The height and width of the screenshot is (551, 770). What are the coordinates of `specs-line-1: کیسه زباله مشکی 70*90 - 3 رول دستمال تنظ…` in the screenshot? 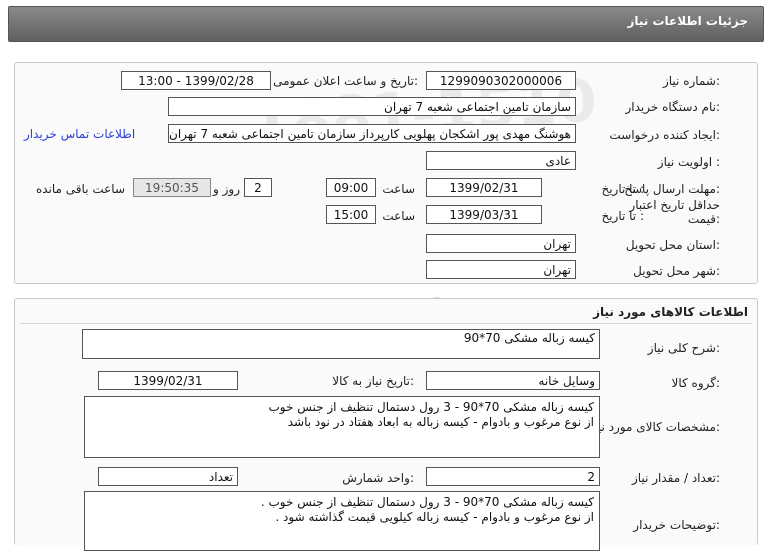 It's located at (431, 407).